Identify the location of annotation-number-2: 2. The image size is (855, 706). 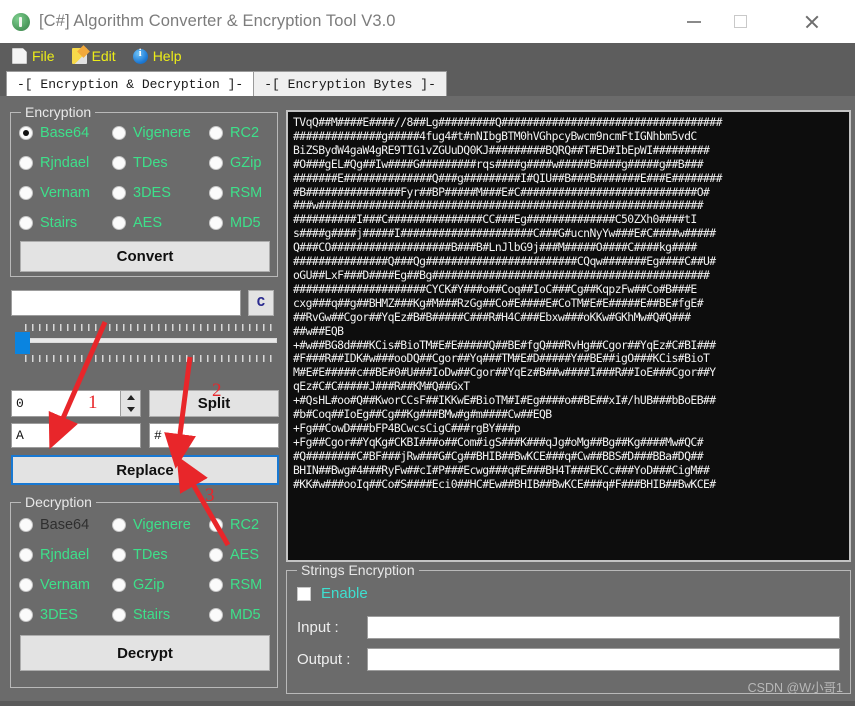
(217, 390).